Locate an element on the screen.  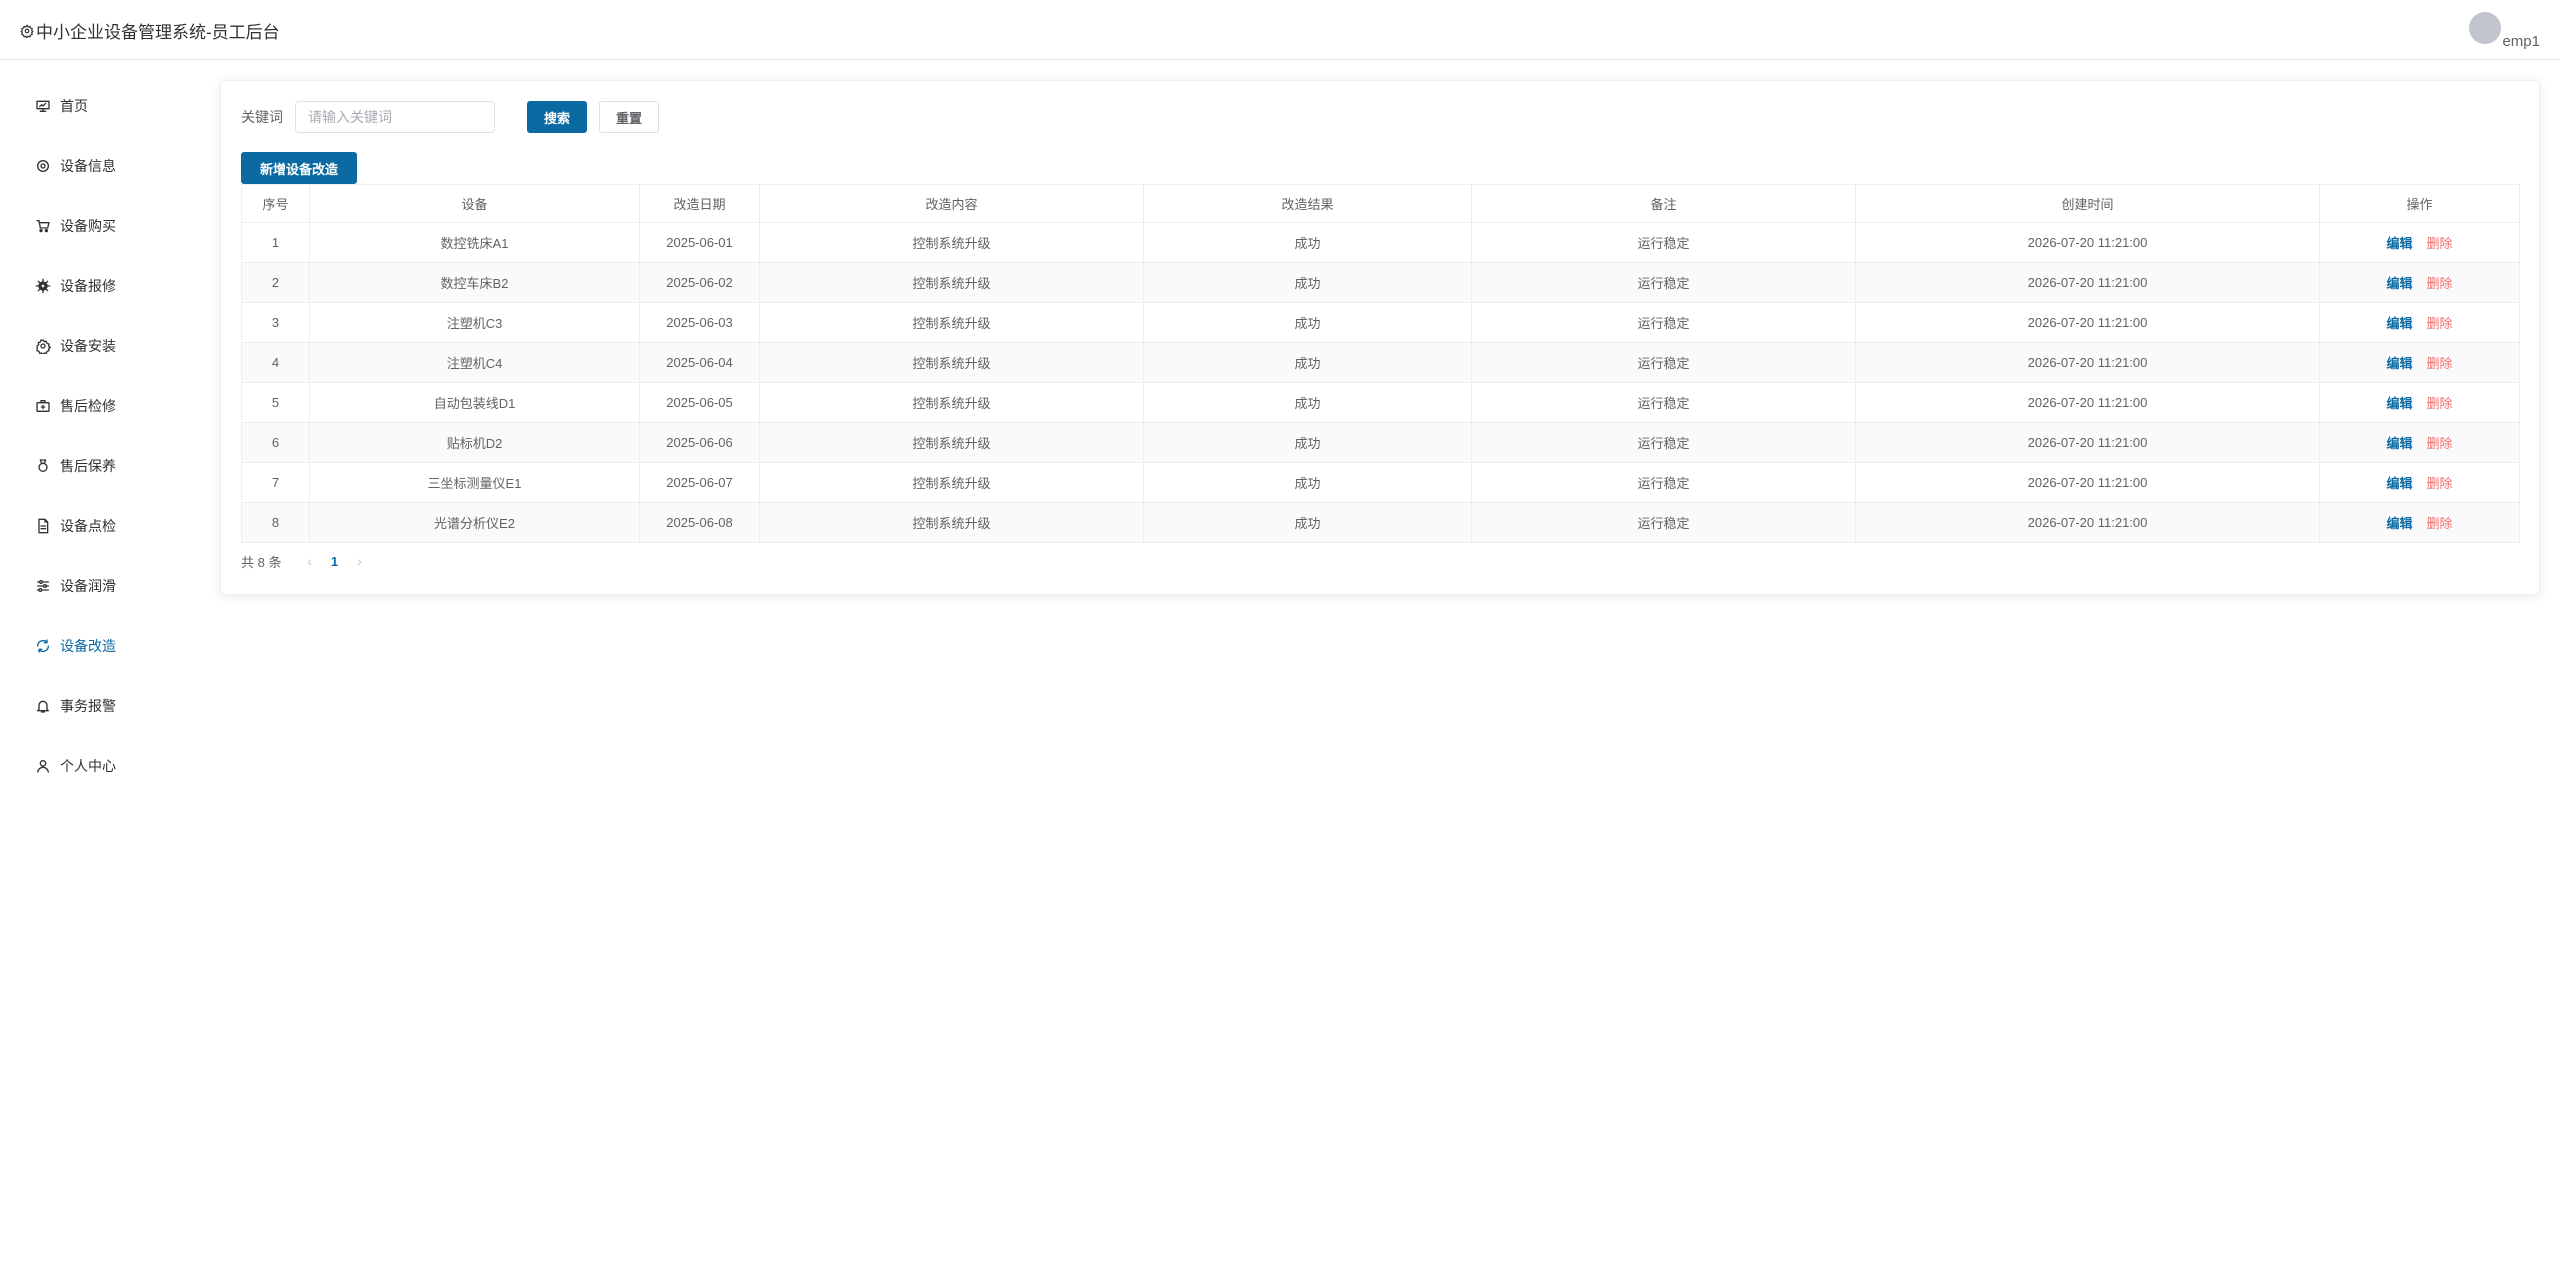
top-header: 中小企业设备管理系统-员工后台 emp1 is located at coordinates (1280, 30).